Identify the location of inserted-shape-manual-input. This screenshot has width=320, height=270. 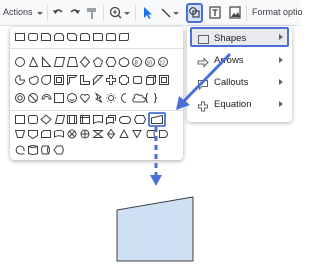
(155, 229).